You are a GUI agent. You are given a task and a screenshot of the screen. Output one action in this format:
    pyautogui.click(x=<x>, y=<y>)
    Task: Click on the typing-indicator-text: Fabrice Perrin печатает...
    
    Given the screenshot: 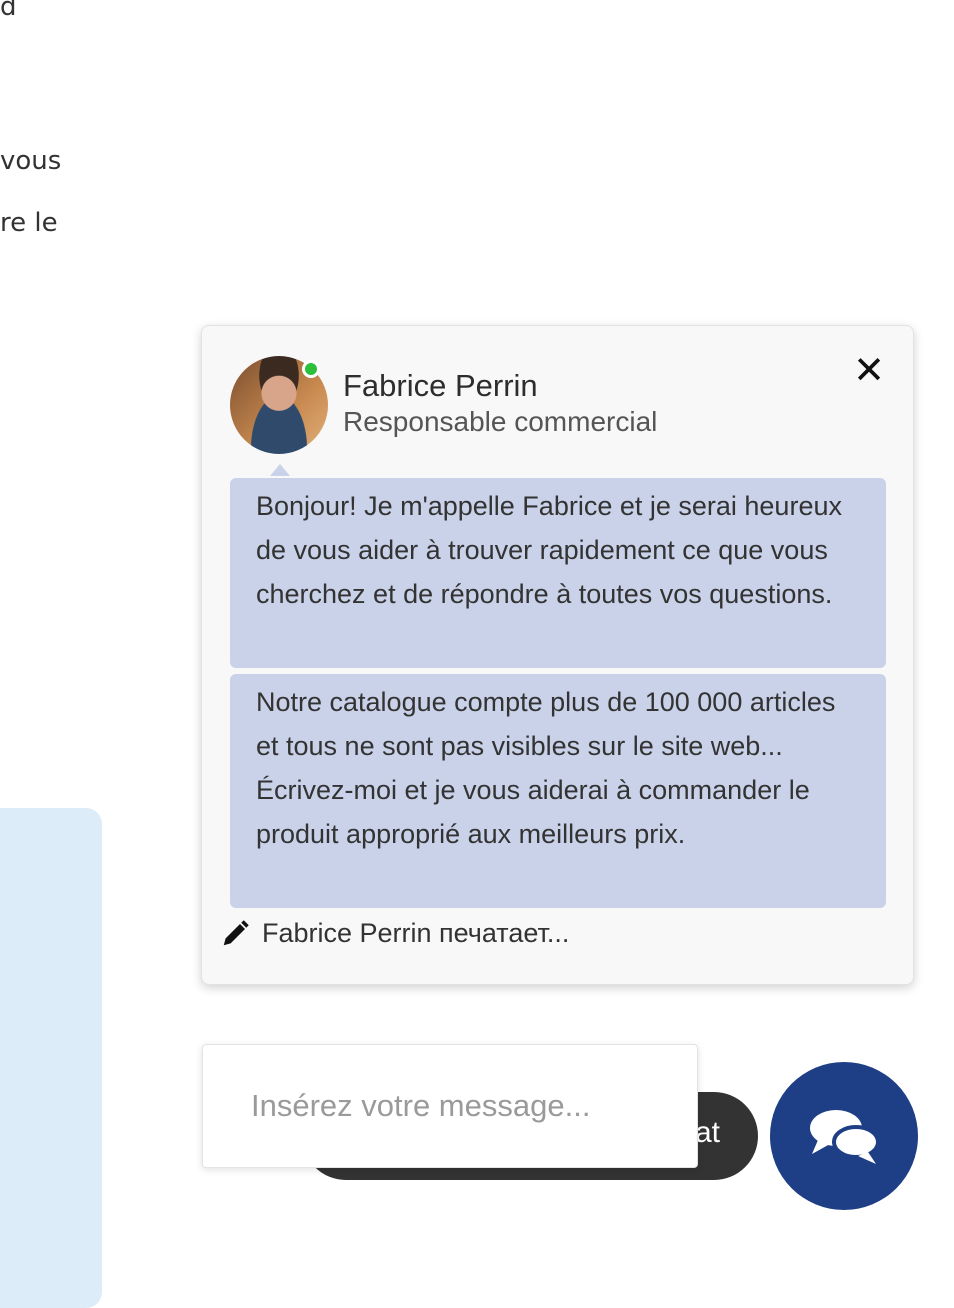 What is the action you would take?
    pyautogui.click(x=416, y=933)
    